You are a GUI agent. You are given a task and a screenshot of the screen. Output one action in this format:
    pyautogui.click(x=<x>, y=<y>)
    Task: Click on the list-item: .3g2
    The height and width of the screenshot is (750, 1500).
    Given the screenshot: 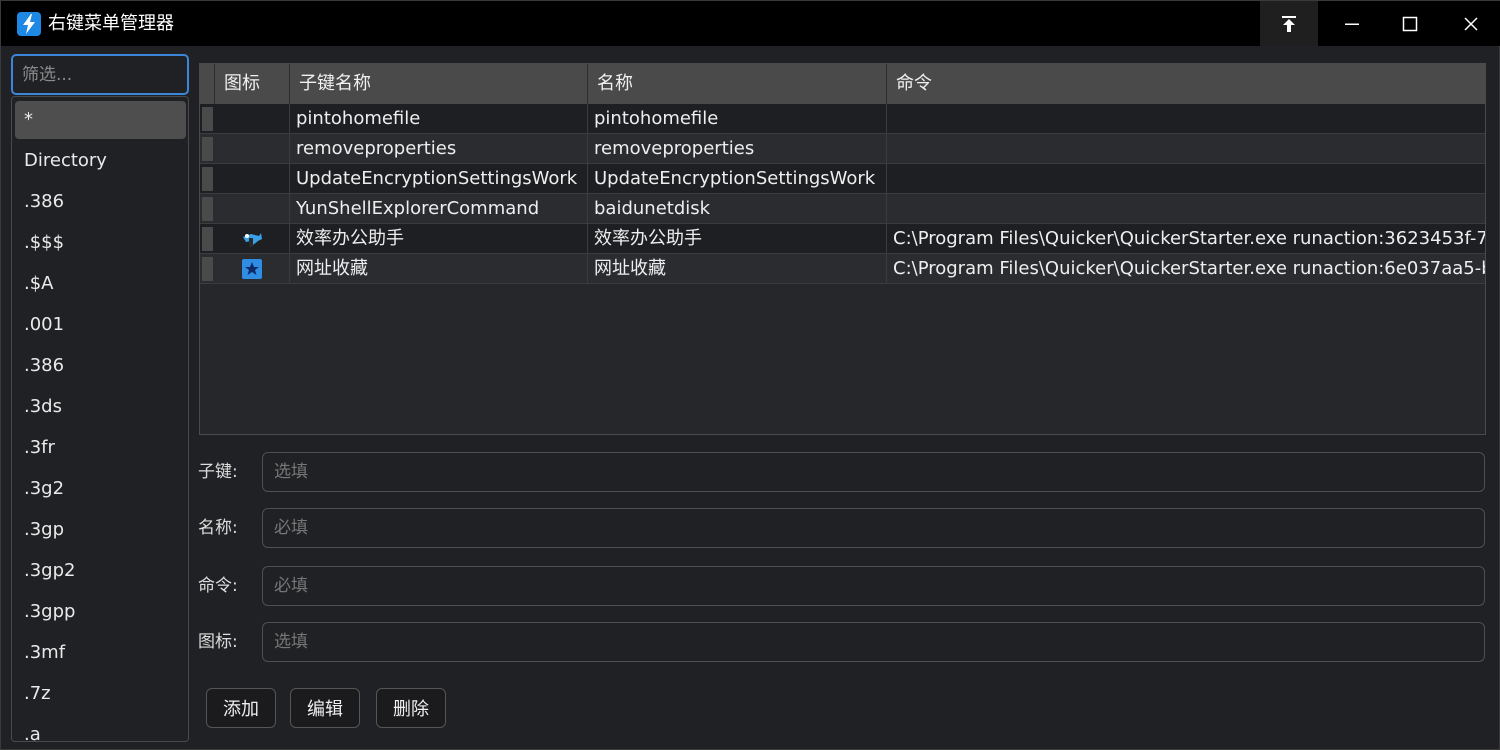 What is the action you would take?
    pyautogui.click(x=100, y=489)
    